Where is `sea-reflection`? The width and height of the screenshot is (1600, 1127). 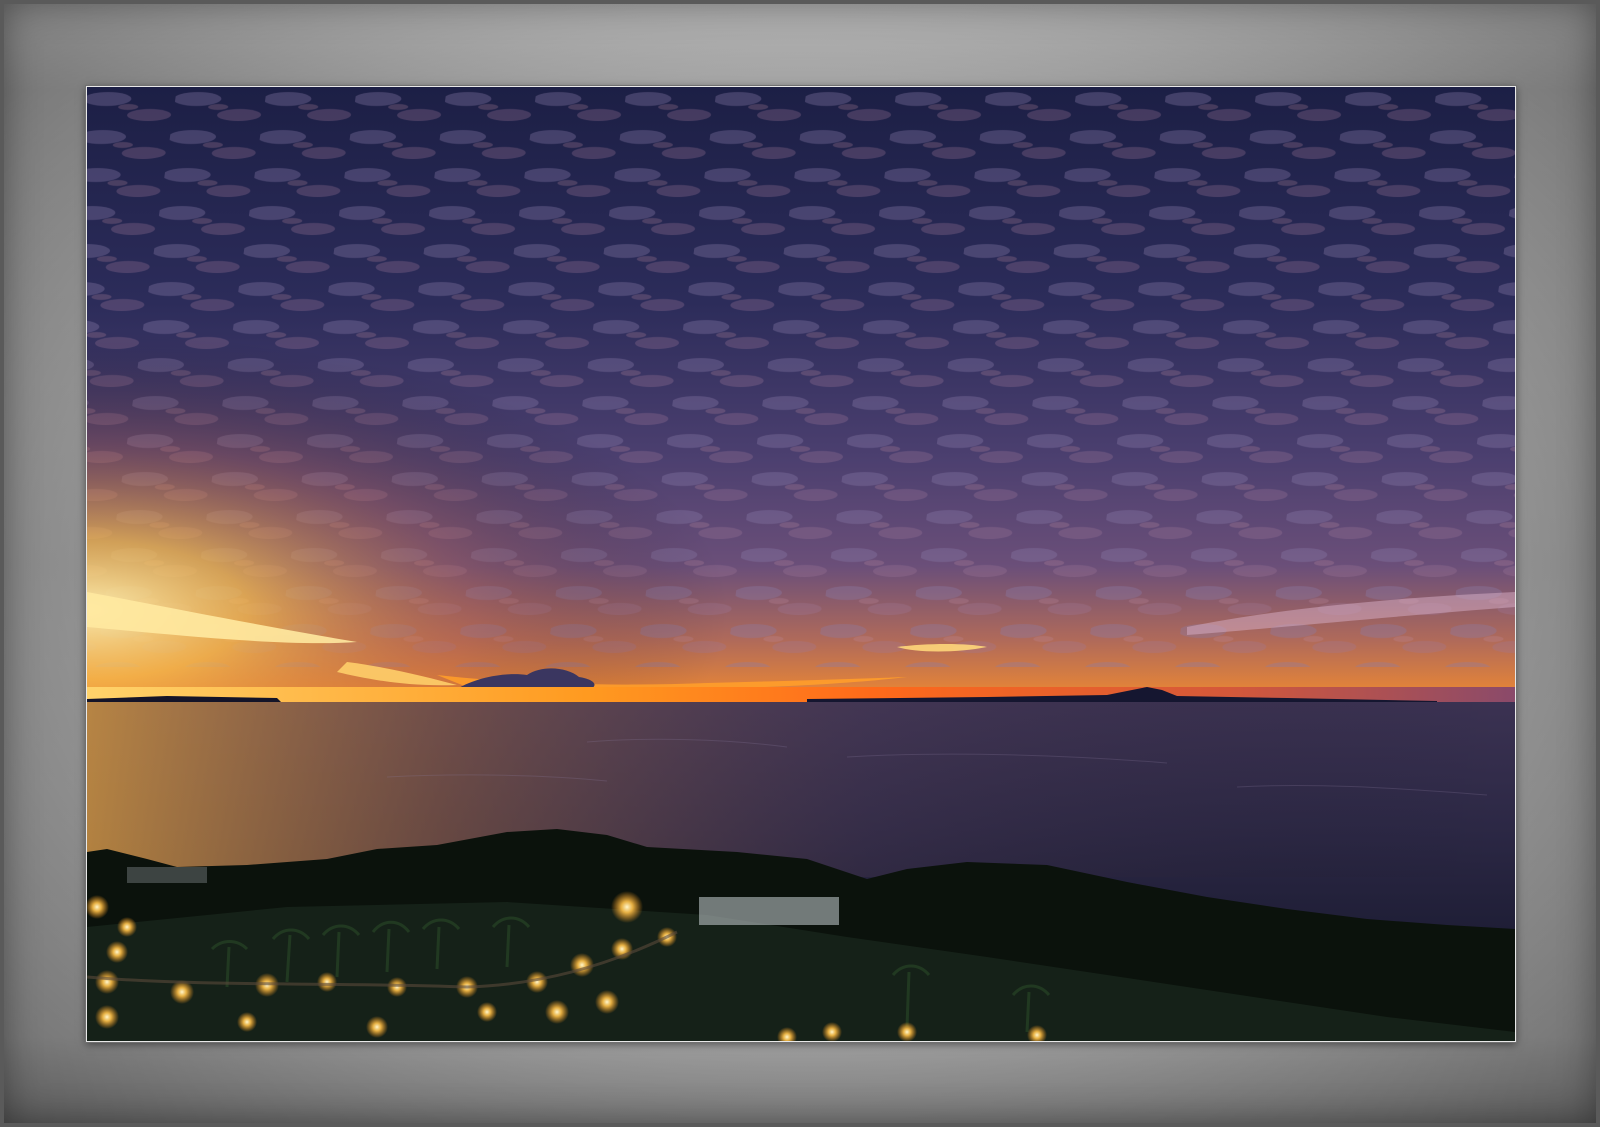 sea-reflection is located at coordinates (801, 789).